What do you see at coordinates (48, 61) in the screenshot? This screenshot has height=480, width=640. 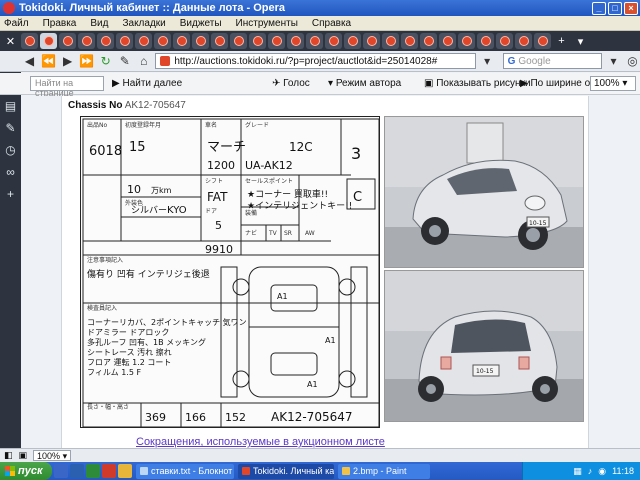 I see `rewind-icon: ⏪` at bounding box center [48, 61].